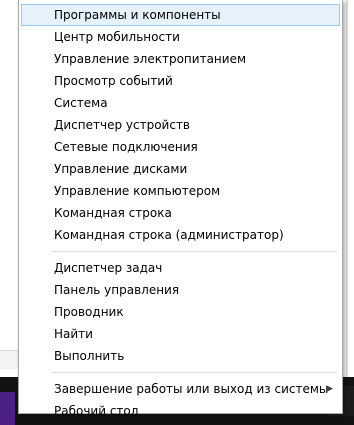 This screenshot has height=425, width=354. Describe the element at coordinates (113, 81) in the screenshot. I see `menu-item-label: Просмотр событий` at that location.